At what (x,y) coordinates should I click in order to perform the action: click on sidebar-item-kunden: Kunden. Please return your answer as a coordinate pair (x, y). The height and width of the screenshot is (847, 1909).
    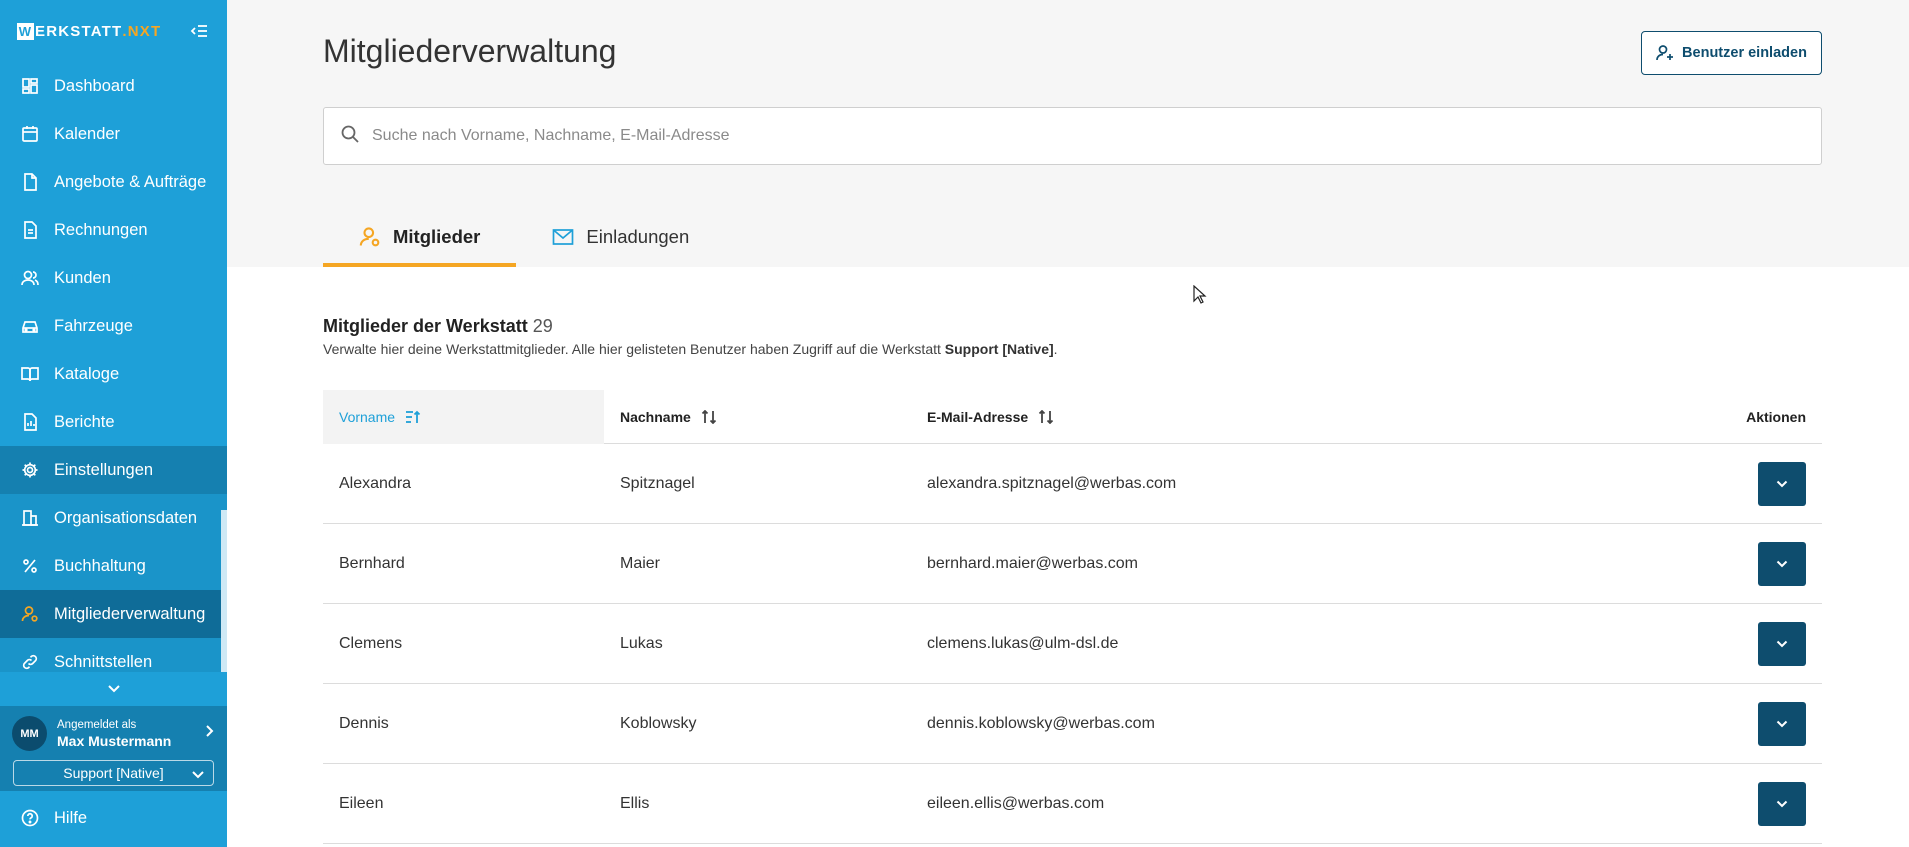
    Looking at the image, I should click on (113, 278).